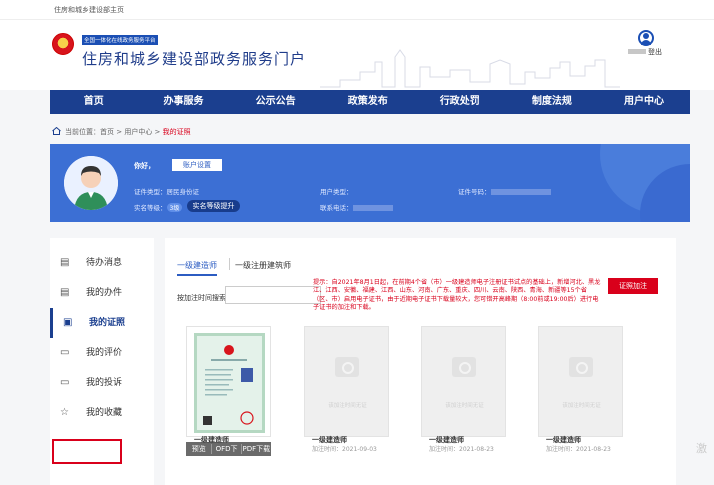 The image size is (714, 485). I want to click on sidebar-item-complaints: ▭ 我的投诉, so click(102, 383).